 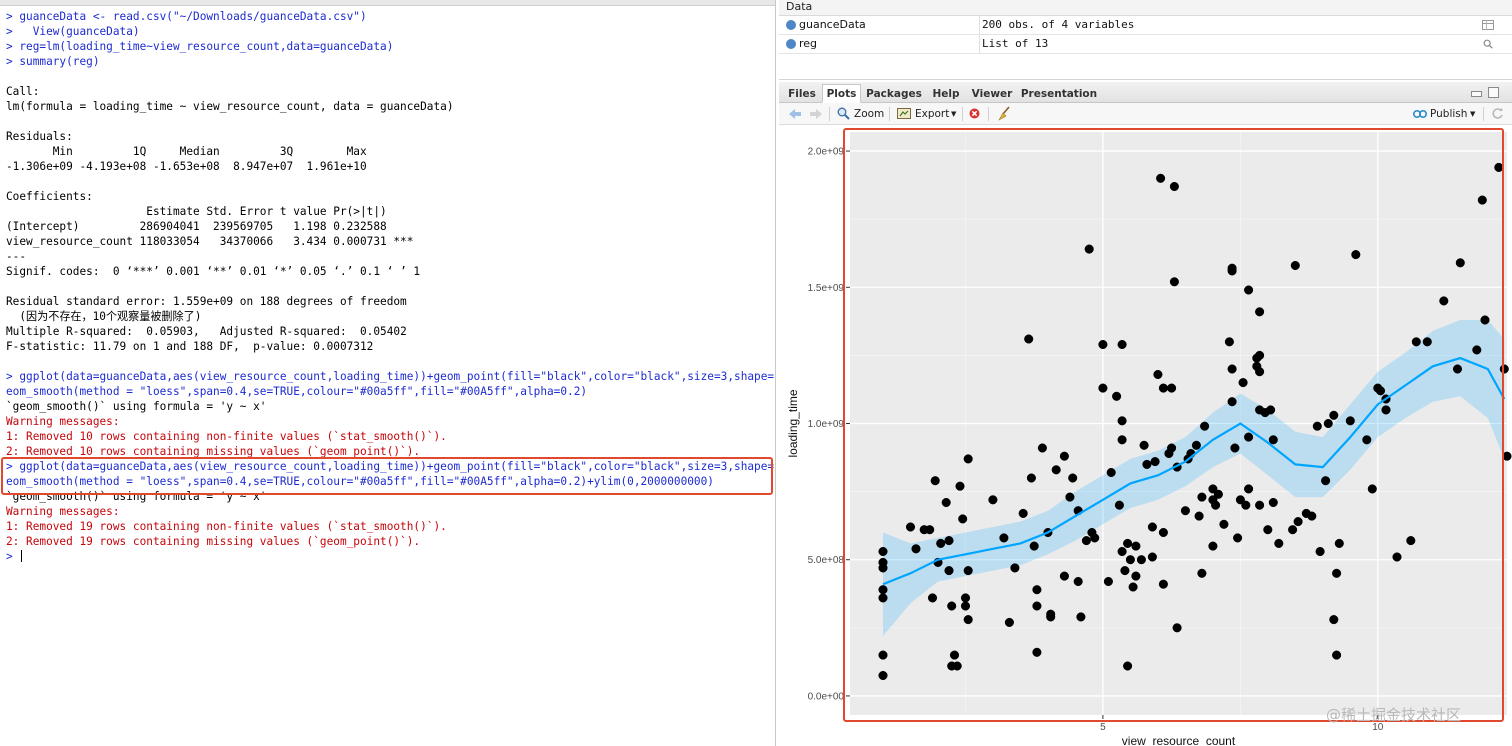 I want to click on y-tick-label: 5.0e+08, so click(x=826, y=560).